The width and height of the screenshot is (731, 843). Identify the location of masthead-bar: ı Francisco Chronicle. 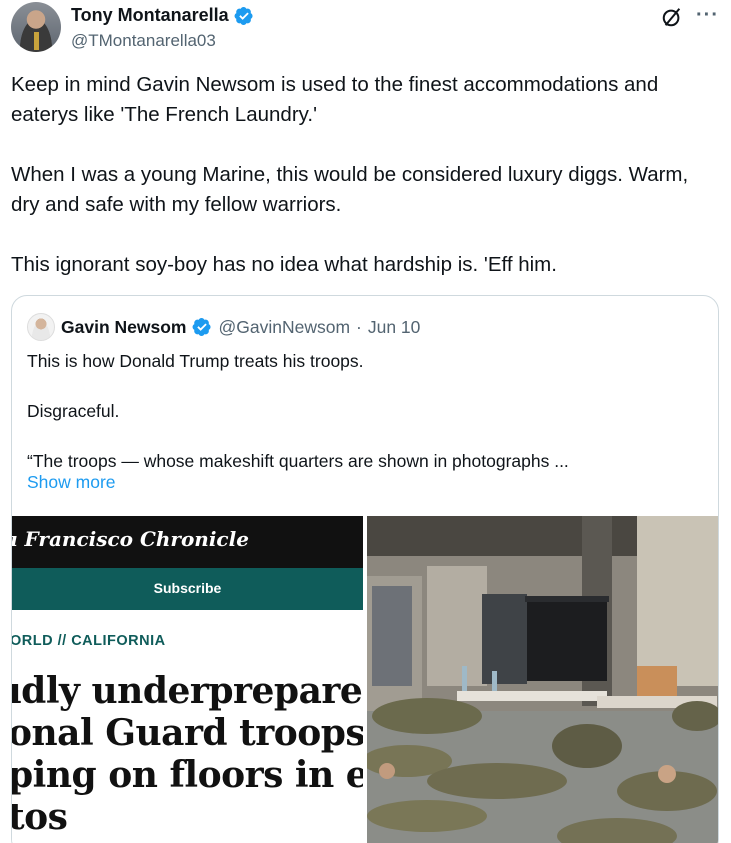
(187, 542).